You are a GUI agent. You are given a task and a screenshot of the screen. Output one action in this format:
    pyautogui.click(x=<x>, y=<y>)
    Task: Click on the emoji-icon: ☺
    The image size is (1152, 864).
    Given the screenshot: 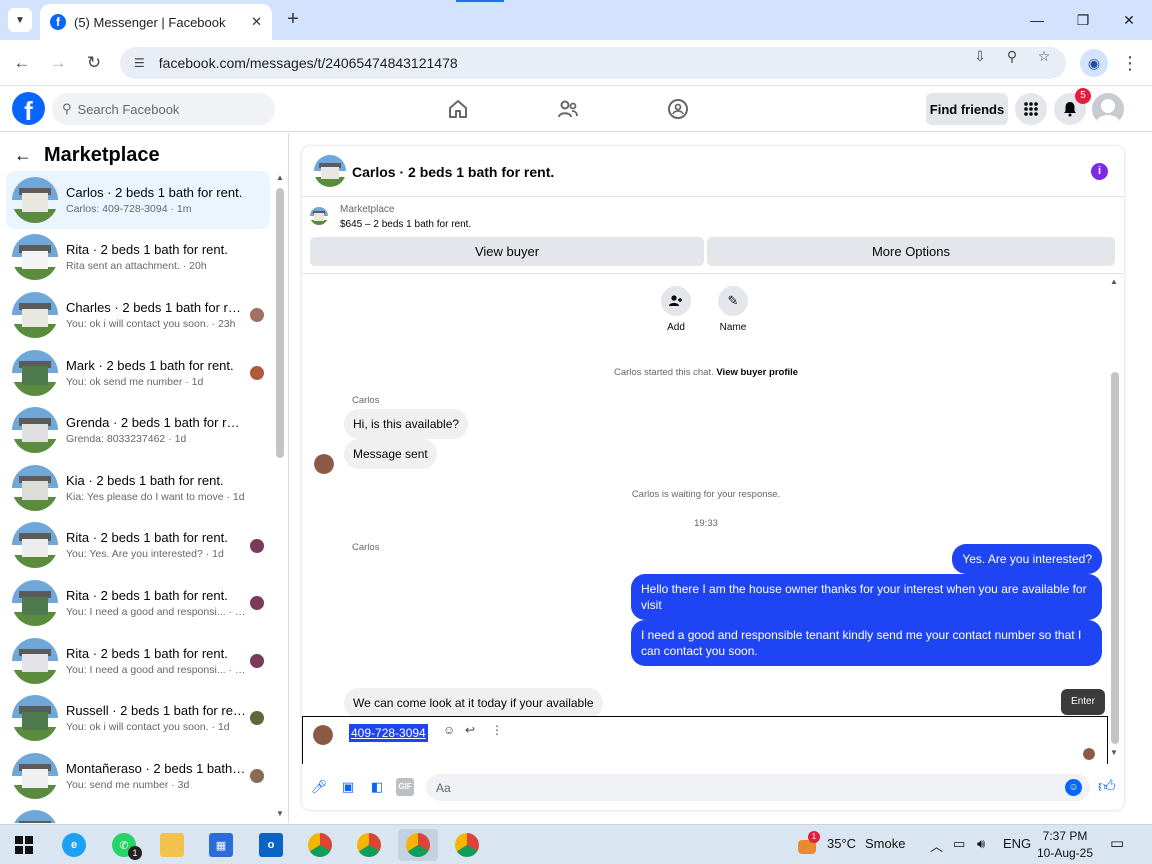 What is the action you would take?
    pyautogui.click(x=1073, y=787)
    